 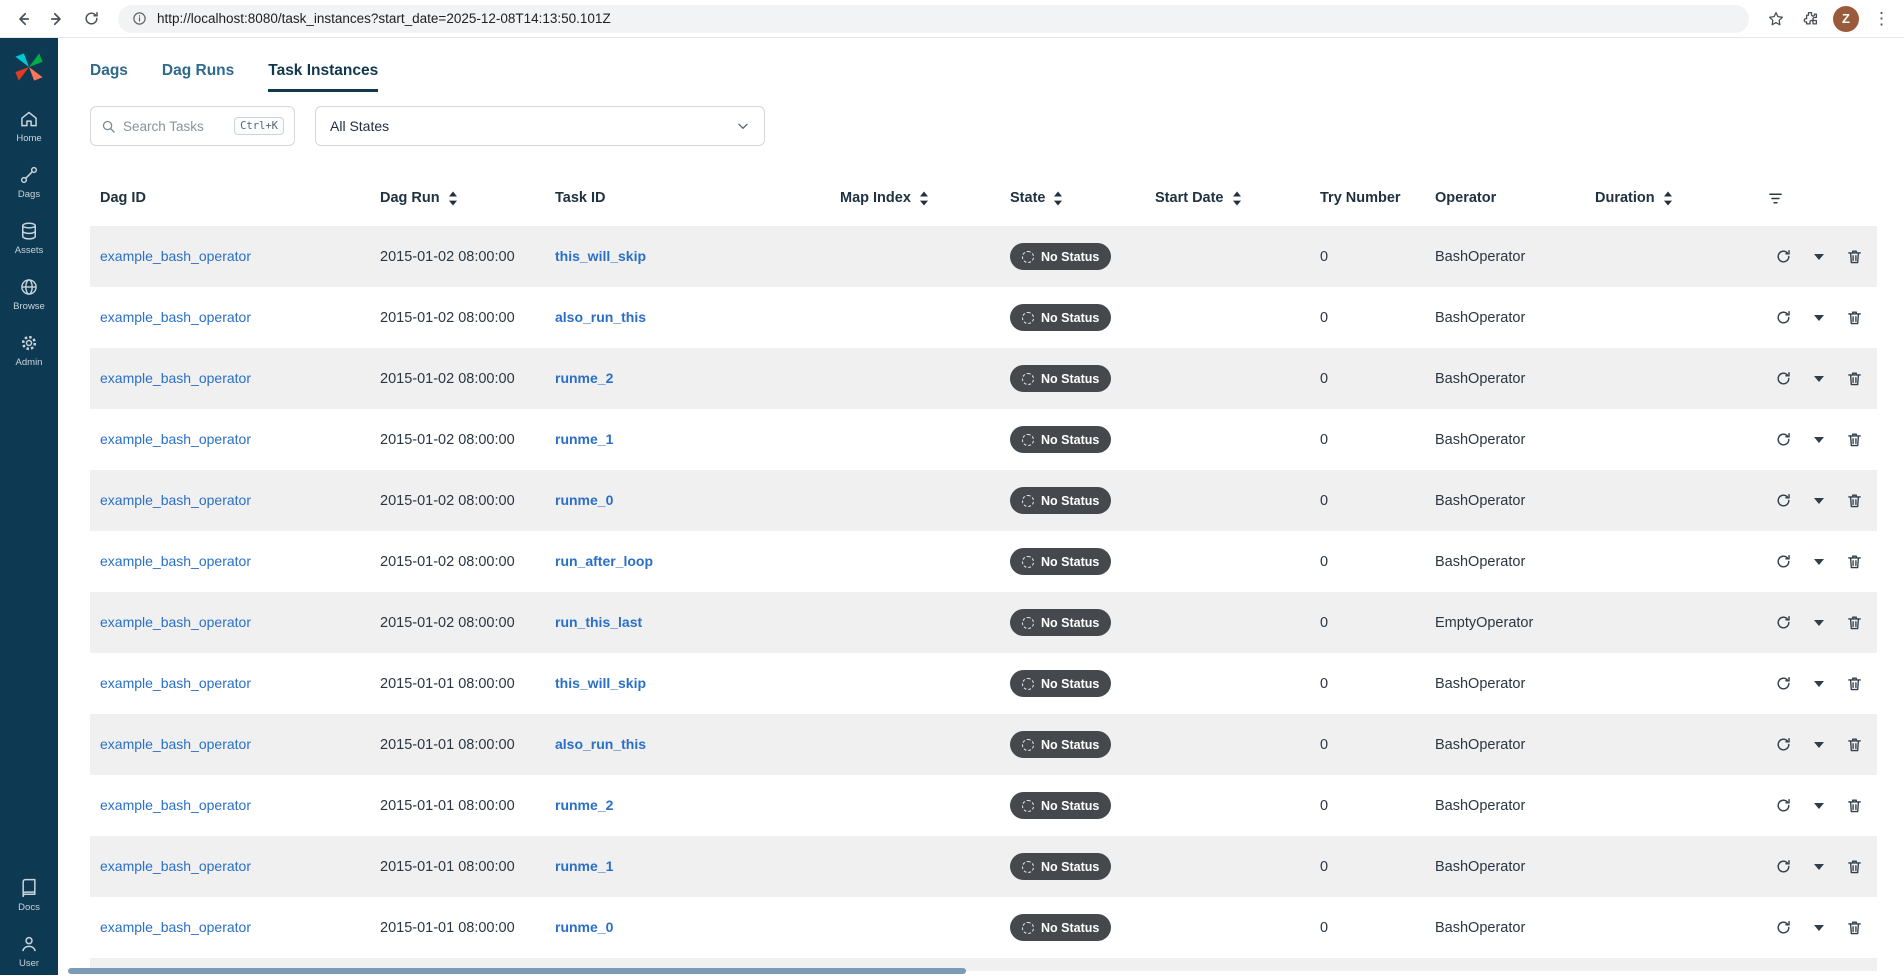 I want to click on tab-task-instances: Task Instances, so click(x=323, y=77).